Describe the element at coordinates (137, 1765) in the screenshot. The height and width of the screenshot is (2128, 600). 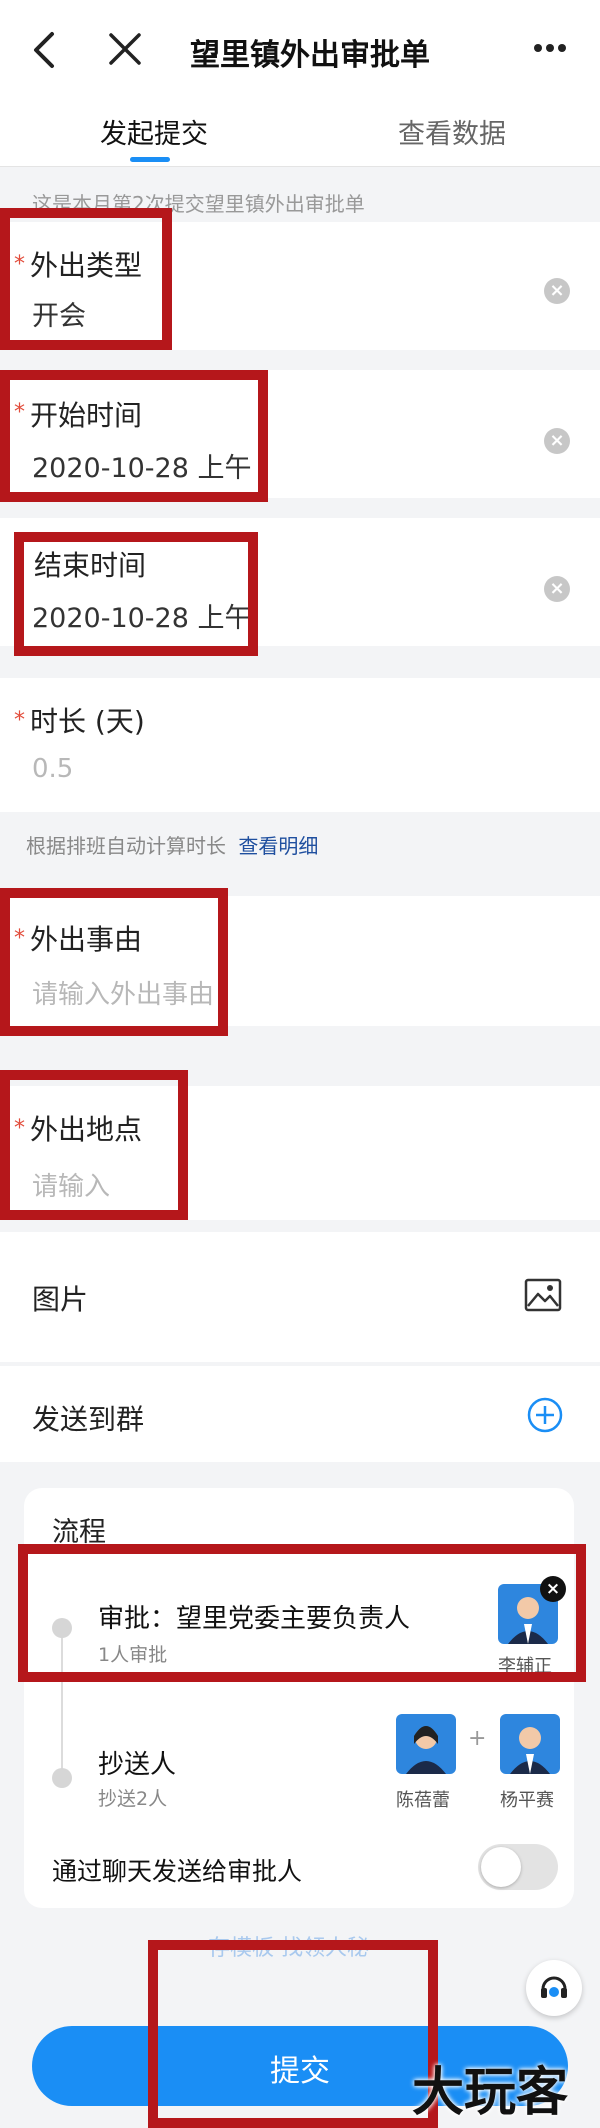
I see `cc-title: 抄送人` at that location.